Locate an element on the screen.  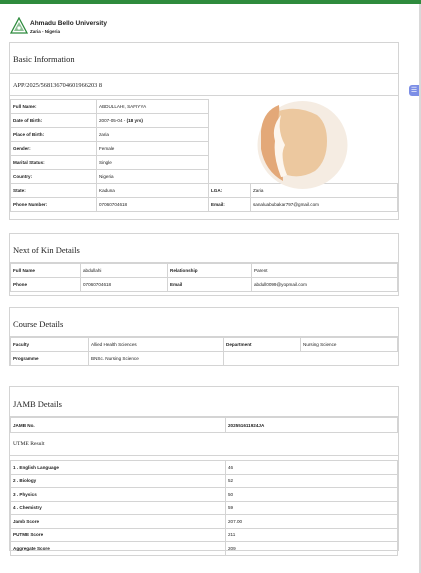
faculty-value: Allied Health Sciences is located at coordinates (156, 344).